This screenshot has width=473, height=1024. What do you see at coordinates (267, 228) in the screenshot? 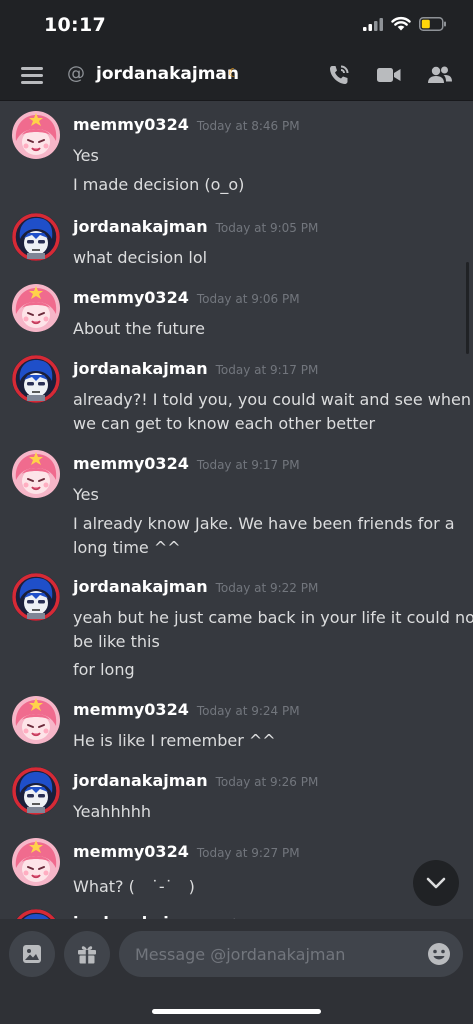
I see `timestamp: Today at 9:05 PM` at bounding box center [267, 228].